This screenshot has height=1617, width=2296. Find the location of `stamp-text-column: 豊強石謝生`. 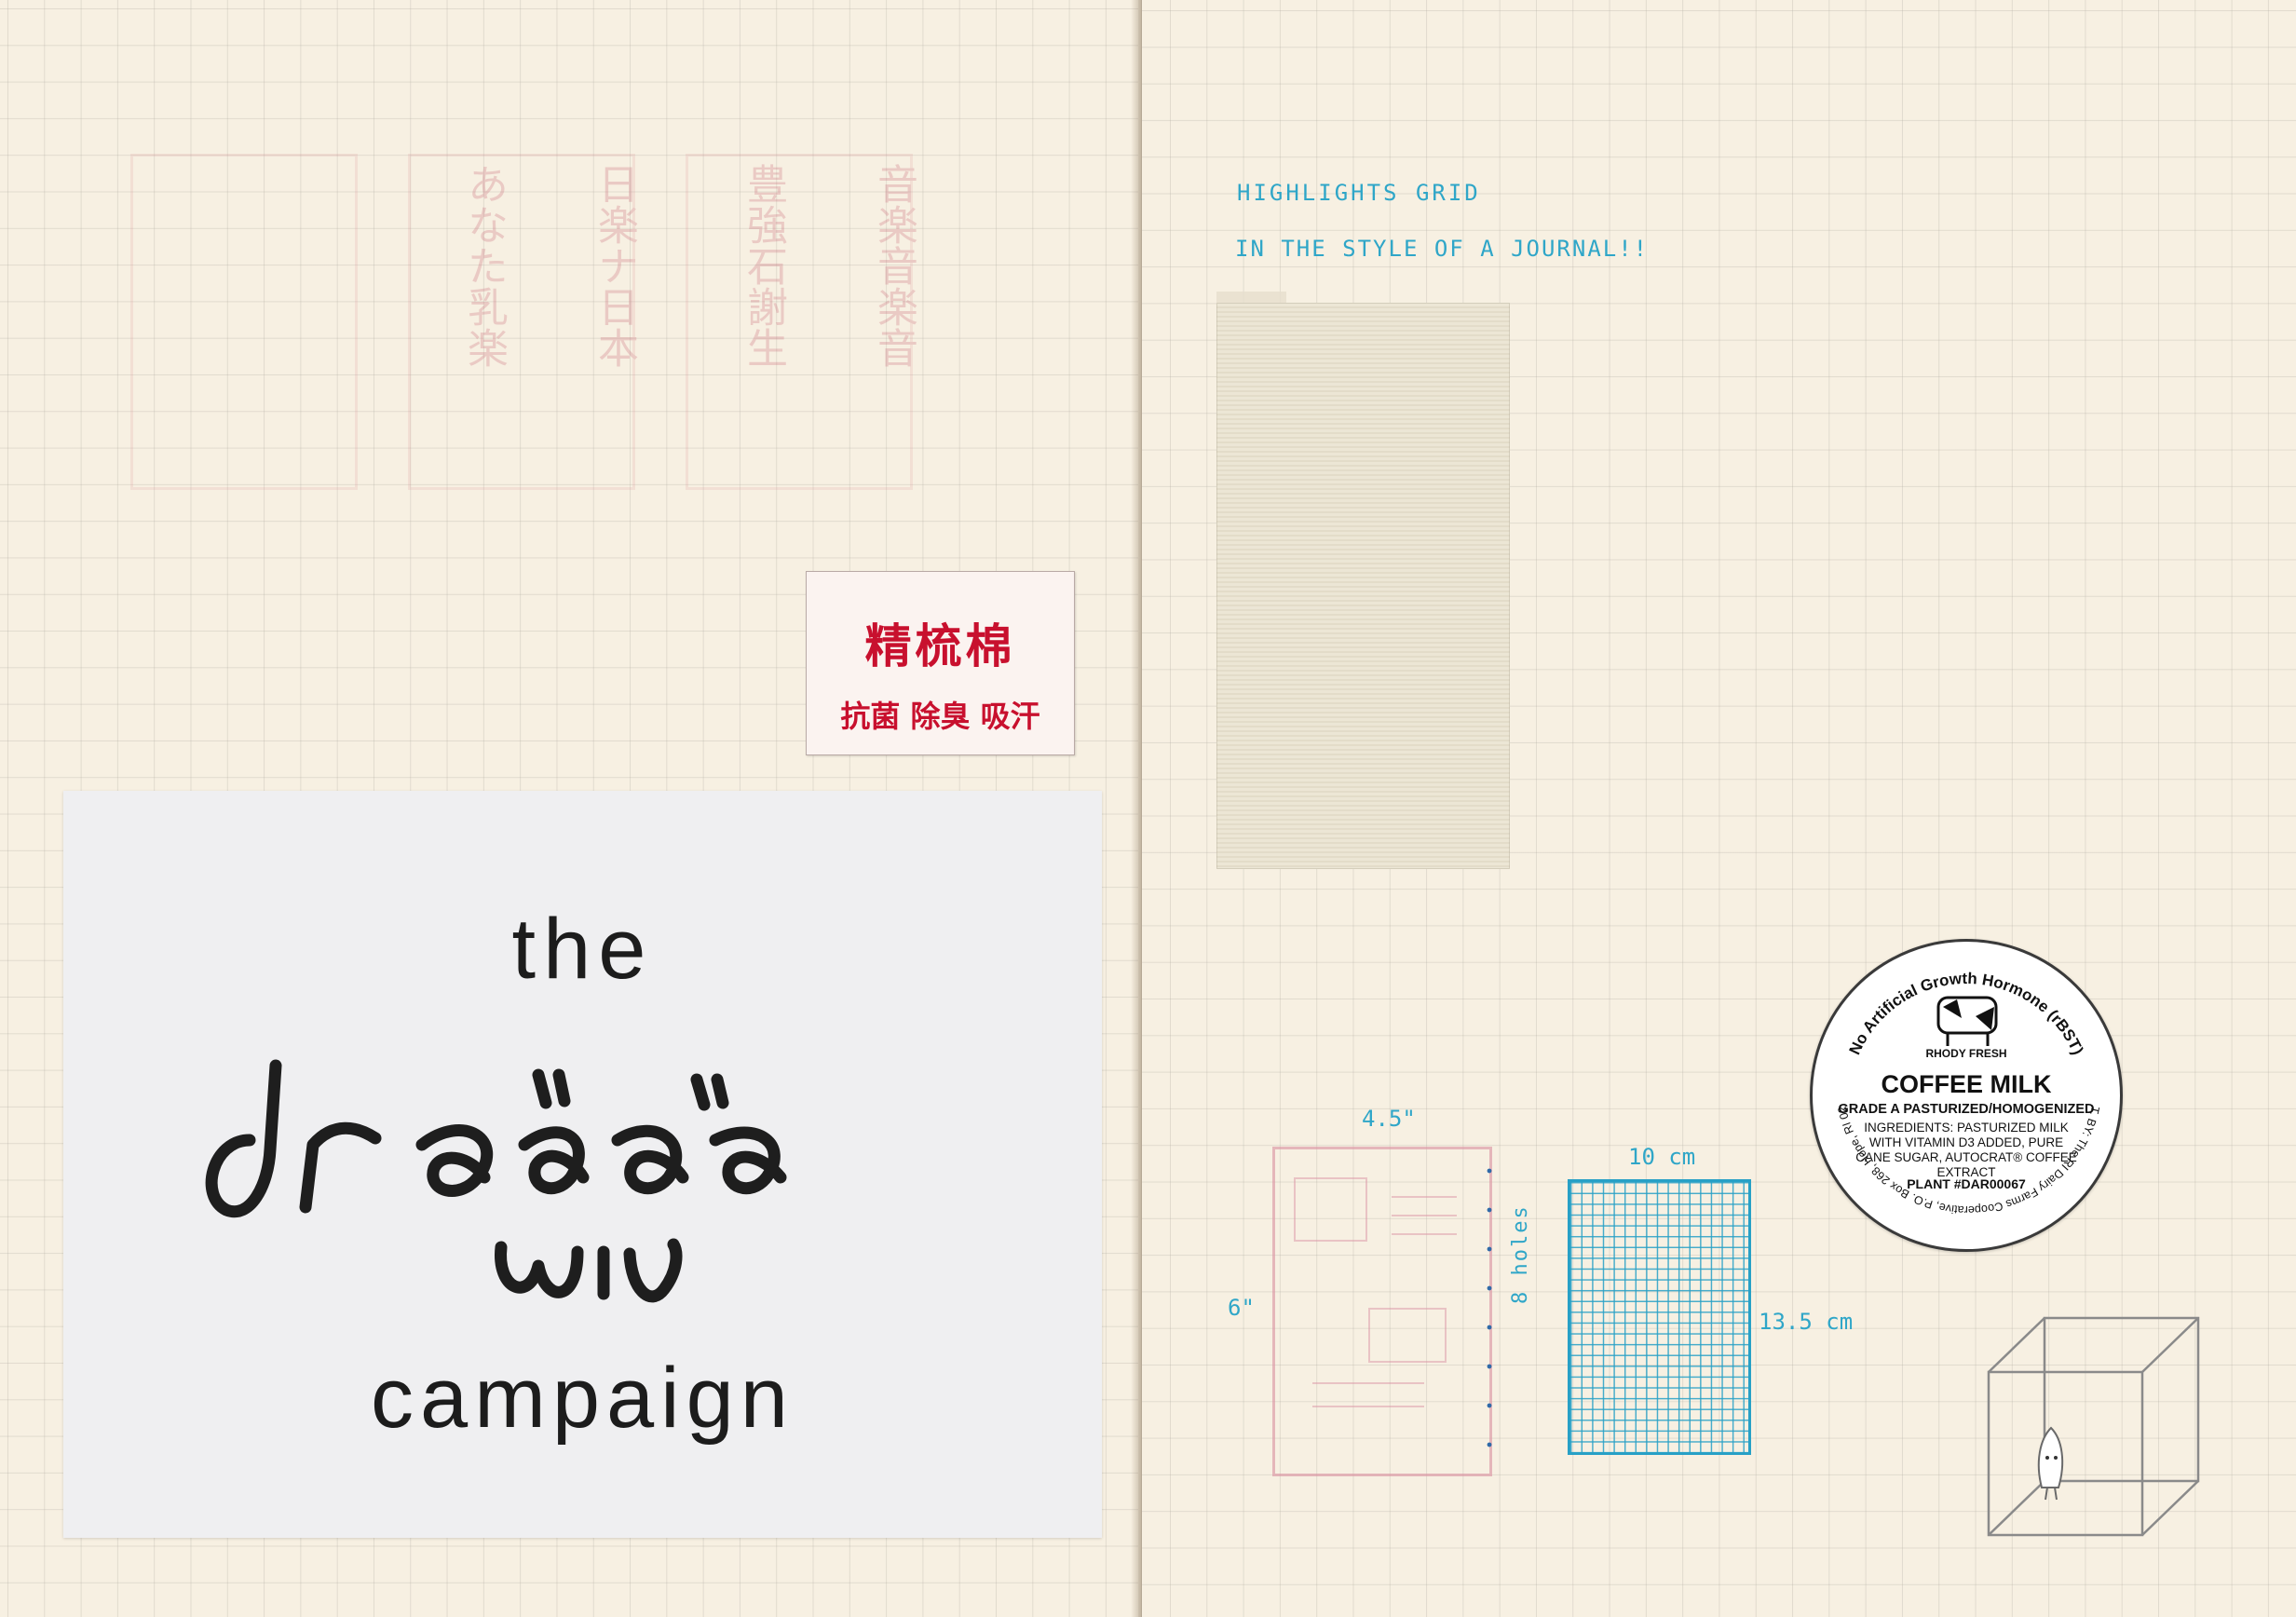

stamp-text-column: 豊強石謝生 is located at coordinates (763, 265).